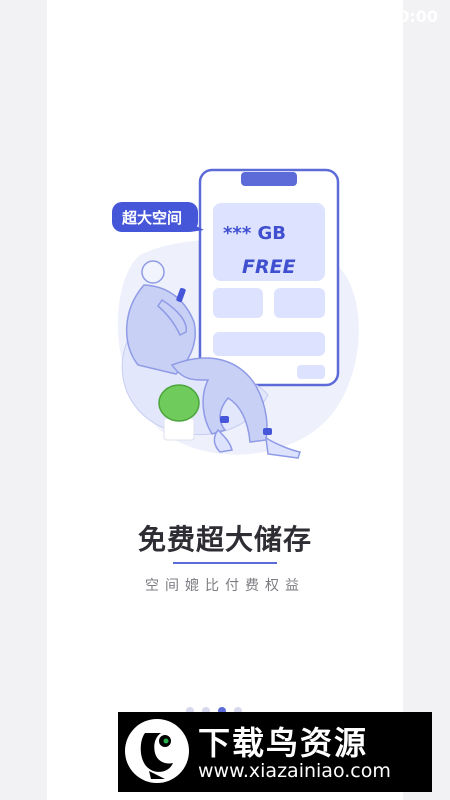  What do you see at coordinates (225, 563) in the screenshot?
I see `title-divider` at bounding box center [225, 563].